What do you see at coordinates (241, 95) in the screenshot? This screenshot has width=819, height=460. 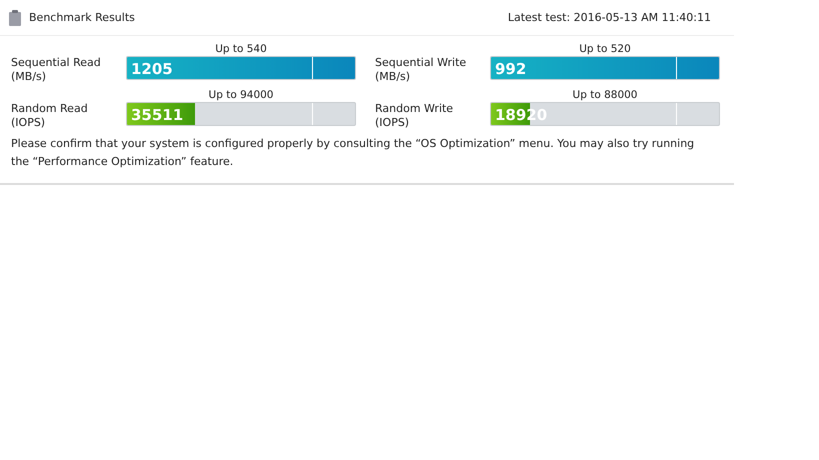 I see `max-value-label: Up to 94000` at bounding box center [241, 95].